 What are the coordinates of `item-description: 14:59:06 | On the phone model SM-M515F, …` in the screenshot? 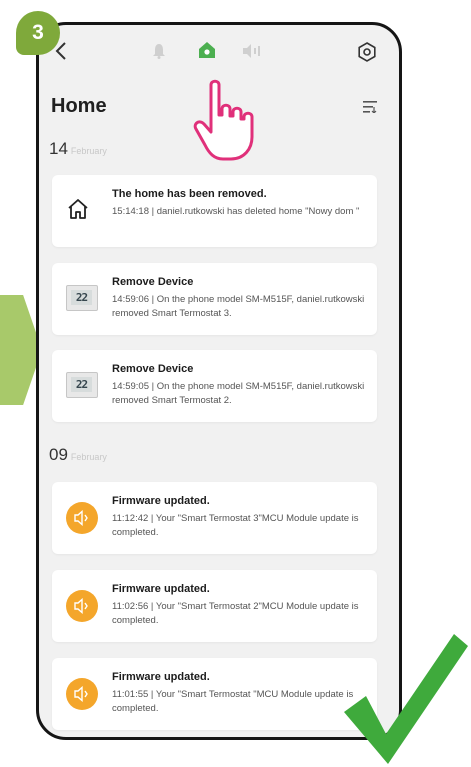 It's located at (238, 306).